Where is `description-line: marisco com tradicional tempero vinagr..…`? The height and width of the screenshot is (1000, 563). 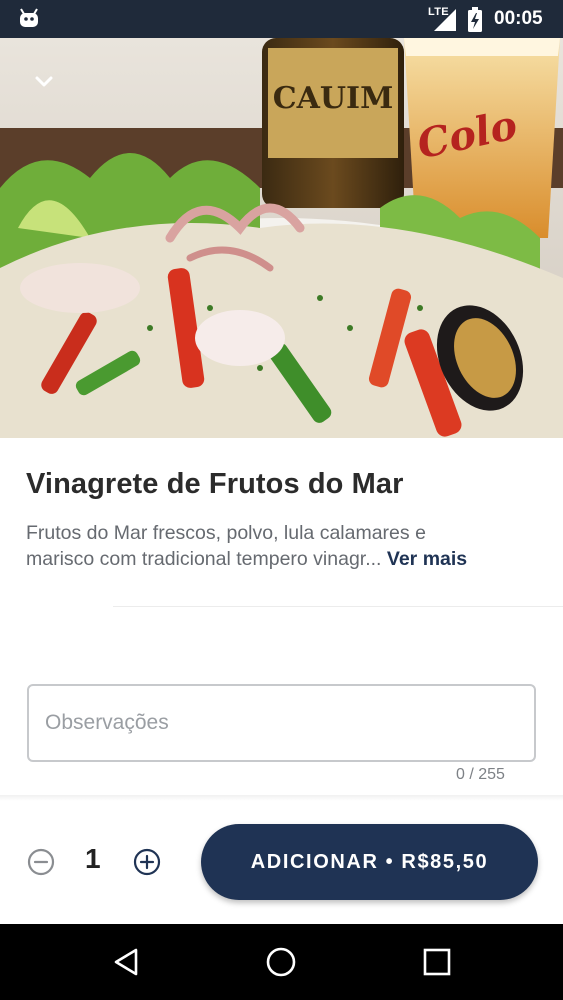
description-line: marisco com tradicional tempero vinagr..… is located at coordinates (286, 559).